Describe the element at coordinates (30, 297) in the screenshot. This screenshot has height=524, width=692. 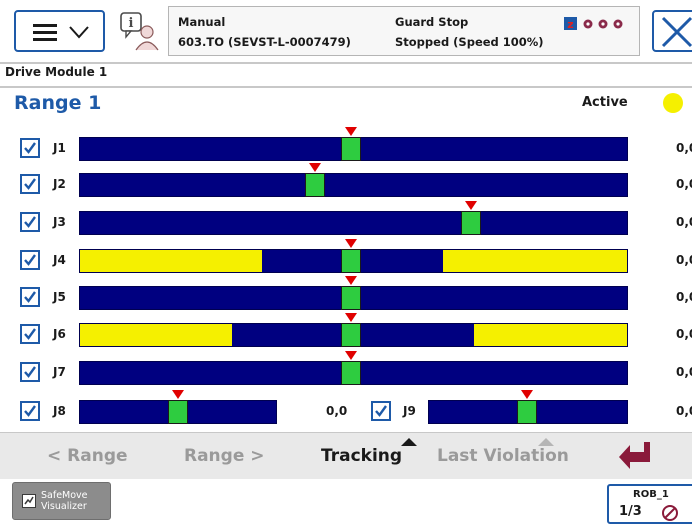
I see `joint-checkbox-j5` at that location.